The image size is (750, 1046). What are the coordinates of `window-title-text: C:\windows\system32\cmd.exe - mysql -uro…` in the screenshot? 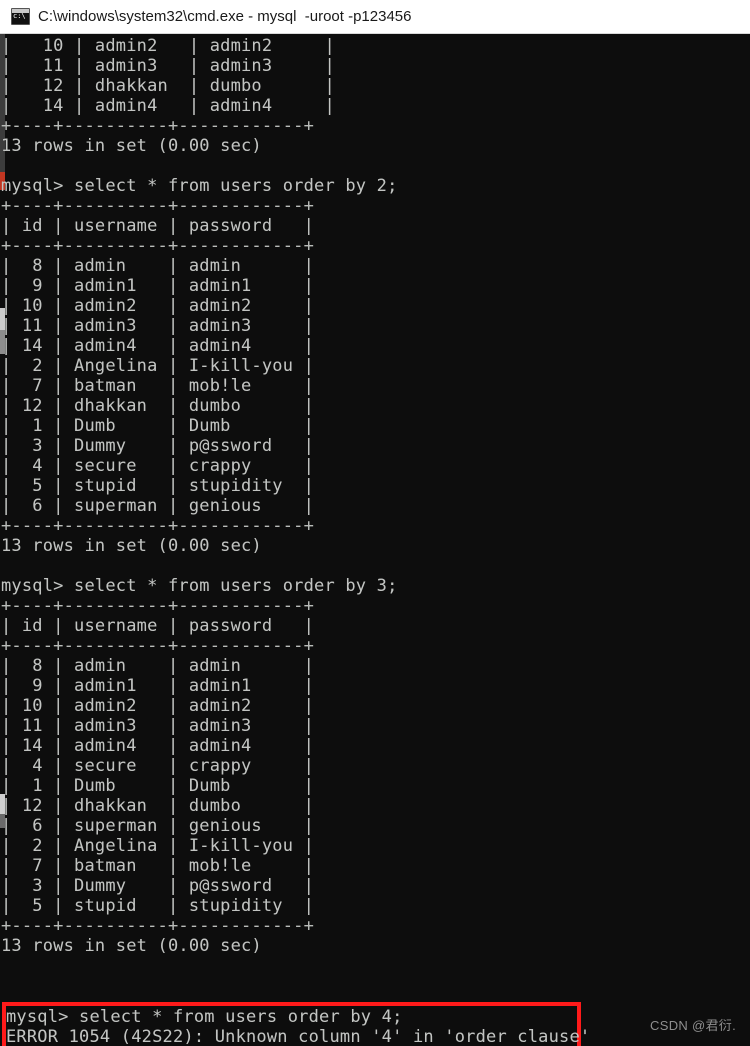 It's located at (225, 16).